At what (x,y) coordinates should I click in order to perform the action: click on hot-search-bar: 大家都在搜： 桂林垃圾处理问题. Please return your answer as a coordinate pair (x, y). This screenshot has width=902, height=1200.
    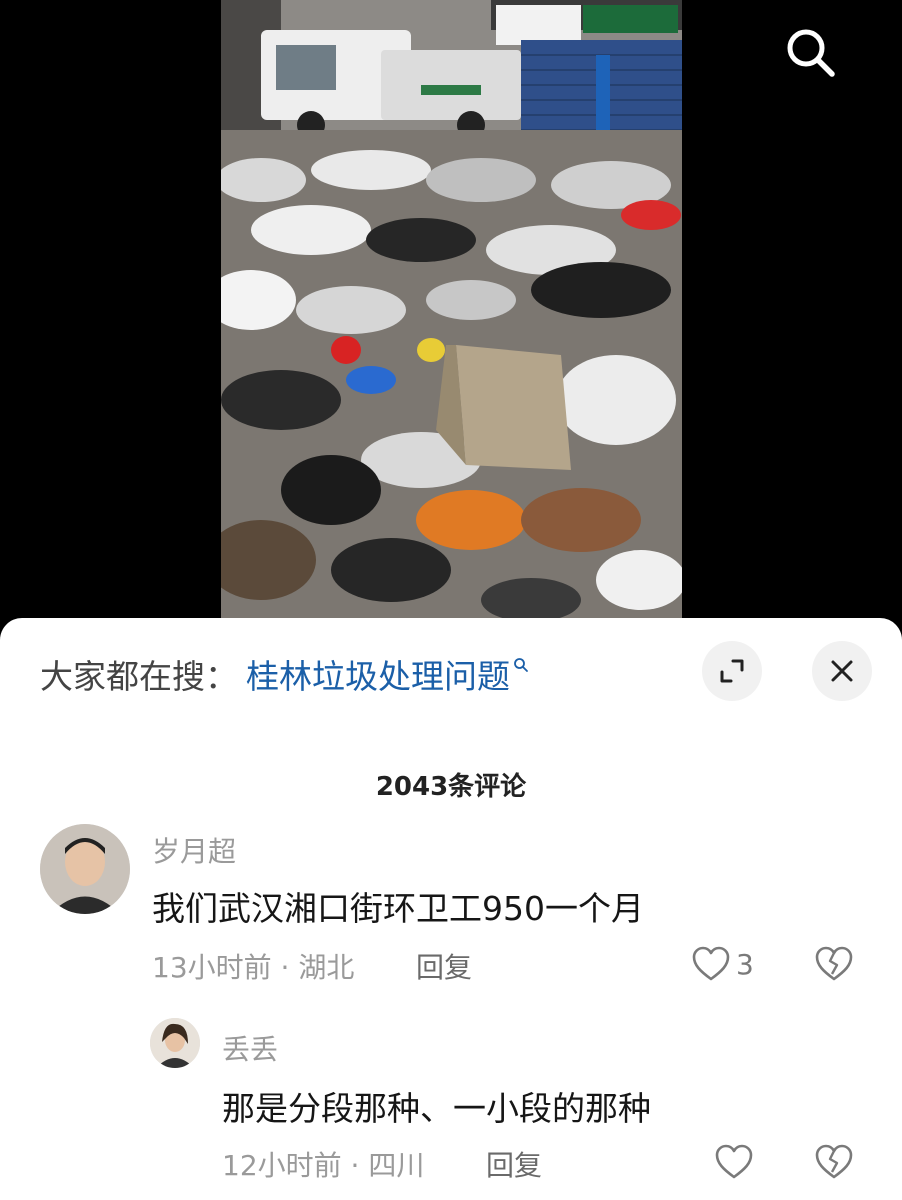
    Looking at the image, I should click on (284, 674).